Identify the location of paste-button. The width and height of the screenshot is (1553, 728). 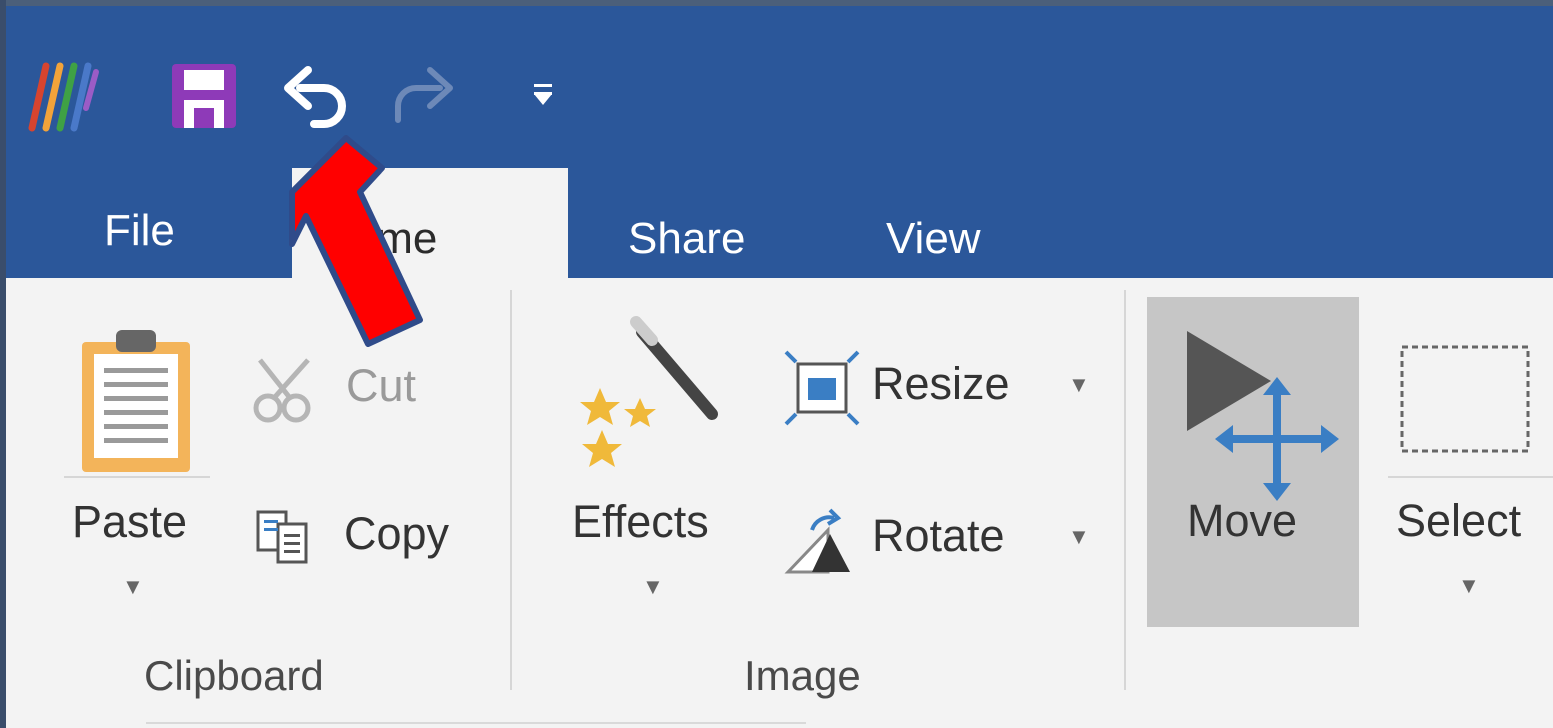
(139, 450).